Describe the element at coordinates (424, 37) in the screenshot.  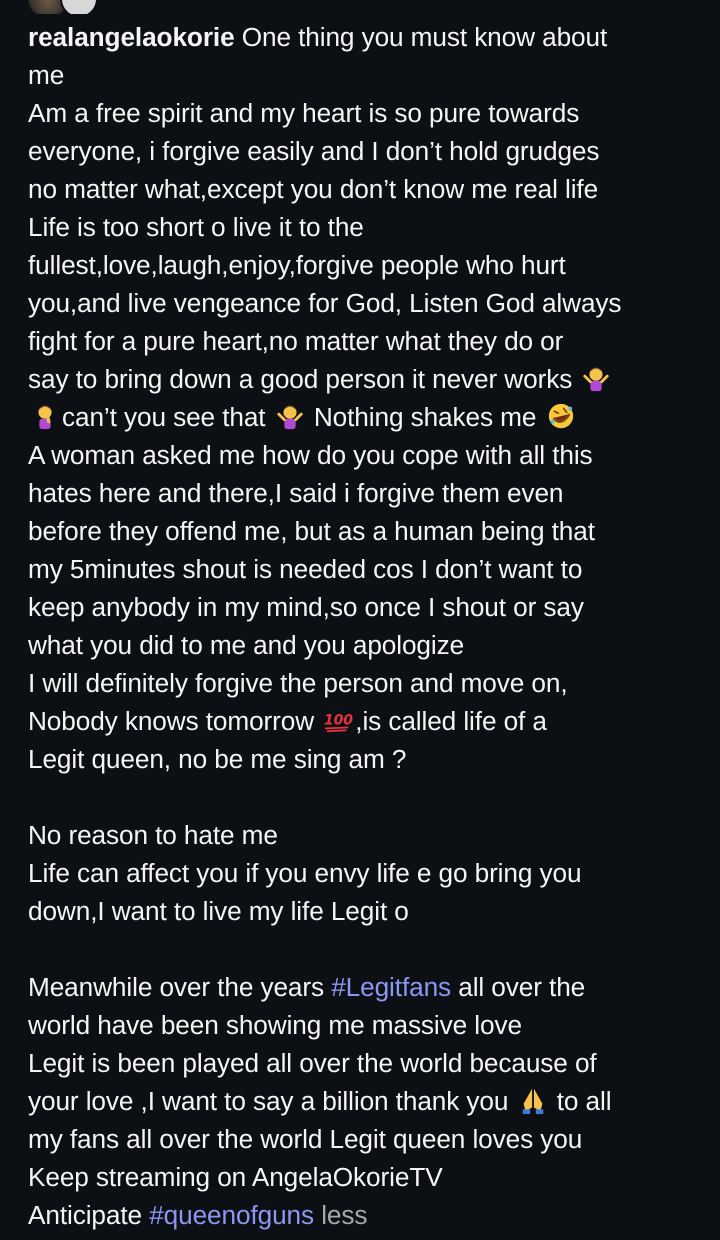
I see `caption-text: One thing you must know about` at that location.